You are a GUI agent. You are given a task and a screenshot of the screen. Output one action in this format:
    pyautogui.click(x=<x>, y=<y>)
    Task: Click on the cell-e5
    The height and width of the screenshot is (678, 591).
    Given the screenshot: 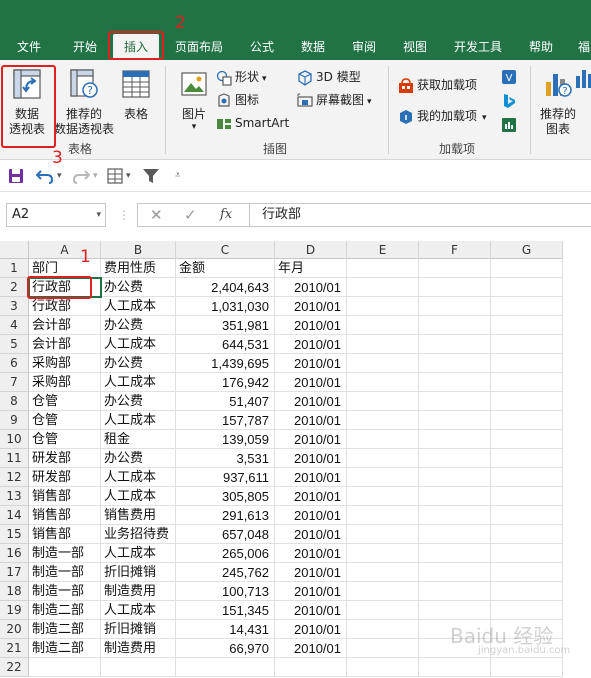 What is the action you would take?
    pyautogui.click(x=383, y=344)
    